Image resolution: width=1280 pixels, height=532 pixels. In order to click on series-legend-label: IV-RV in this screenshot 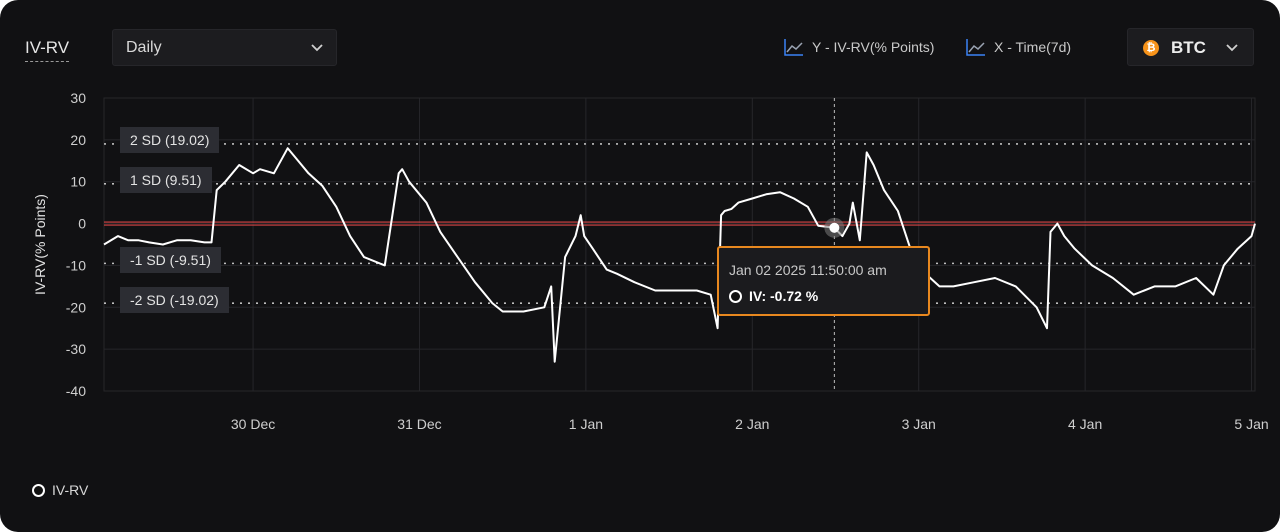, I will do `click(70, 490)`.